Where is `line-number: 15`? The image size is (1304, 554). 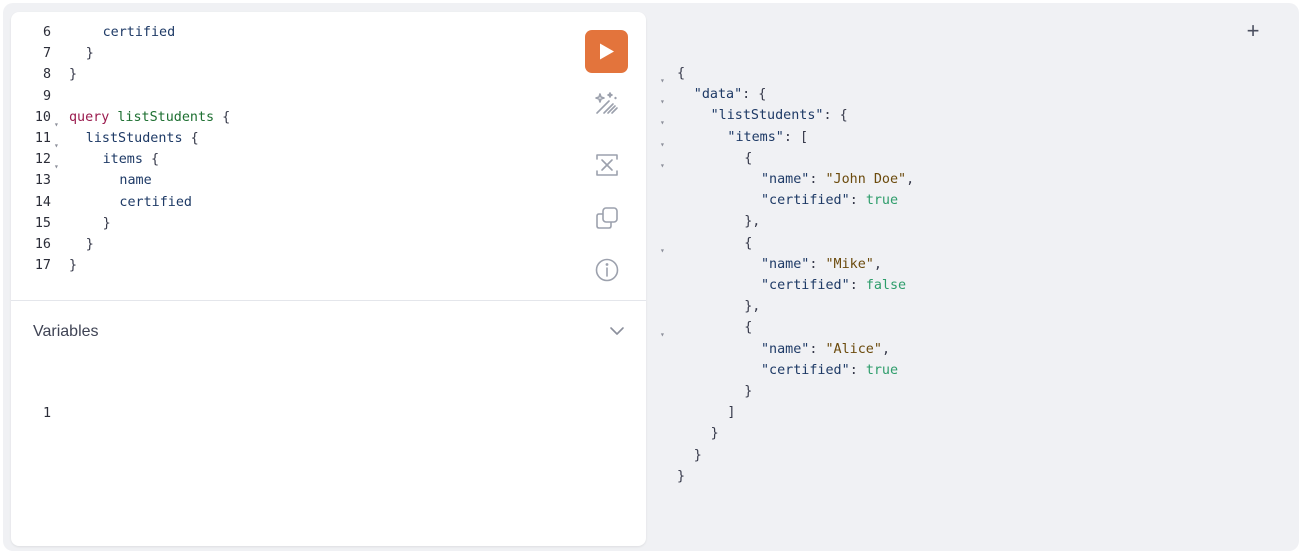
line-number: 15 is located at coordinates (42, 223).